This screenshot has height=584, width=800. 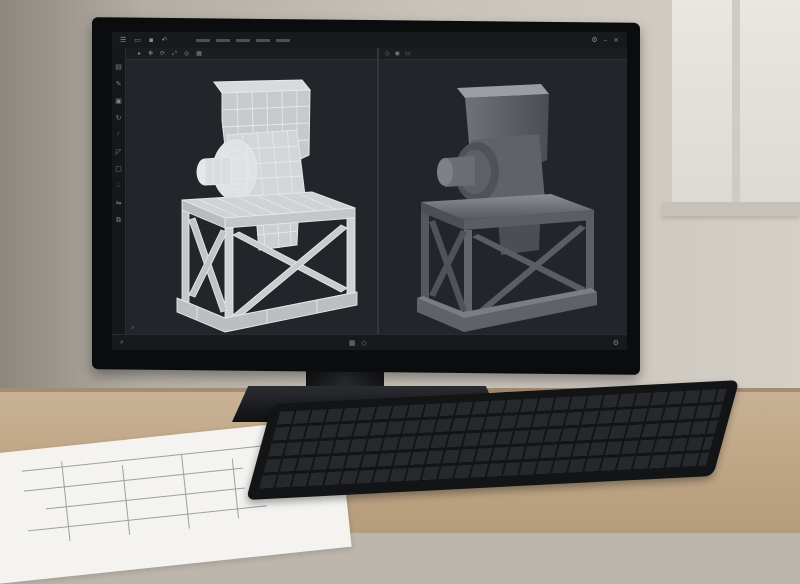 I want to click on chamfer-icon: ◸, so click(x=118, y=152).